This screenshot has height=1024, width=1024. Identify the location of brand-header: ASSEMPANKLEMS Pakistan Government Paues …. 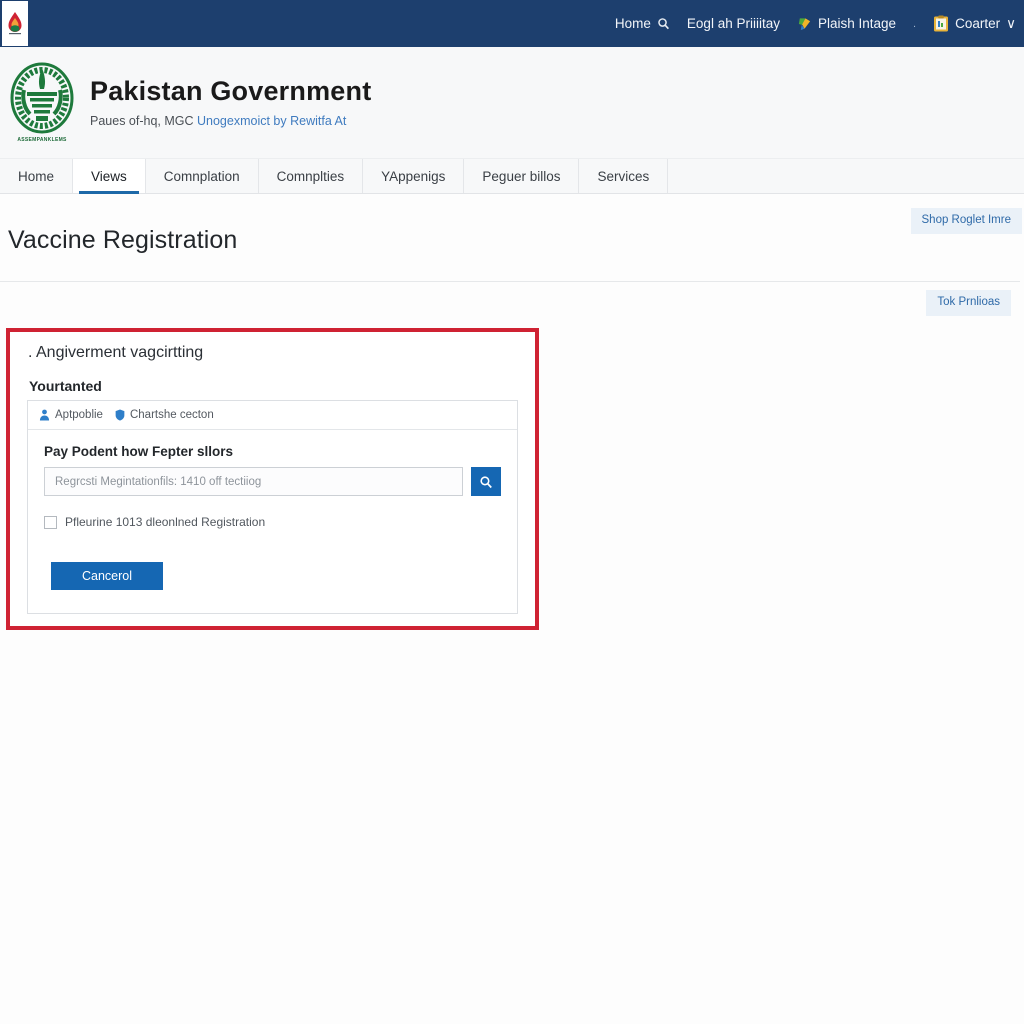
(512, 103).